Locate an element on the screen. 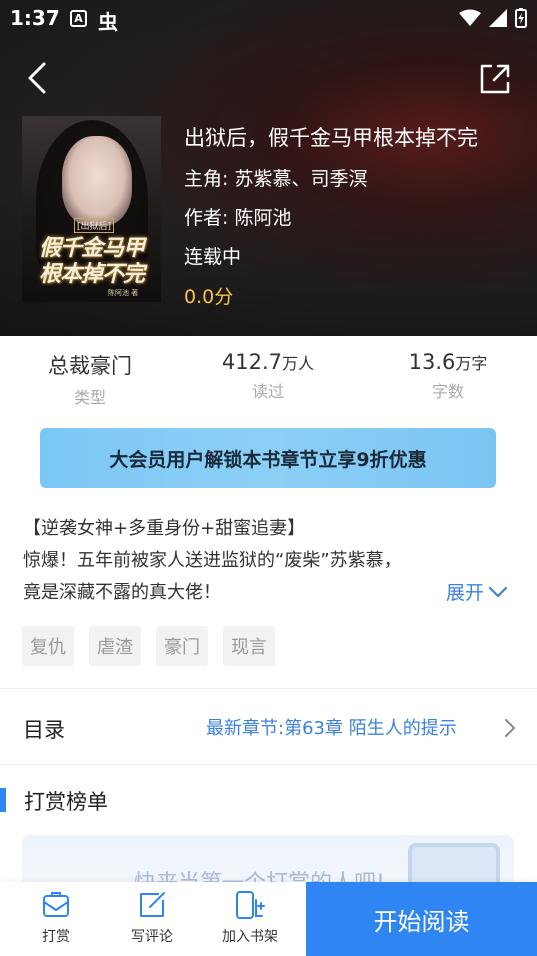 The width and height of the screenshot is (537, 956). start-reading-button: 开始阅读 is located at coordinates (421, 919).